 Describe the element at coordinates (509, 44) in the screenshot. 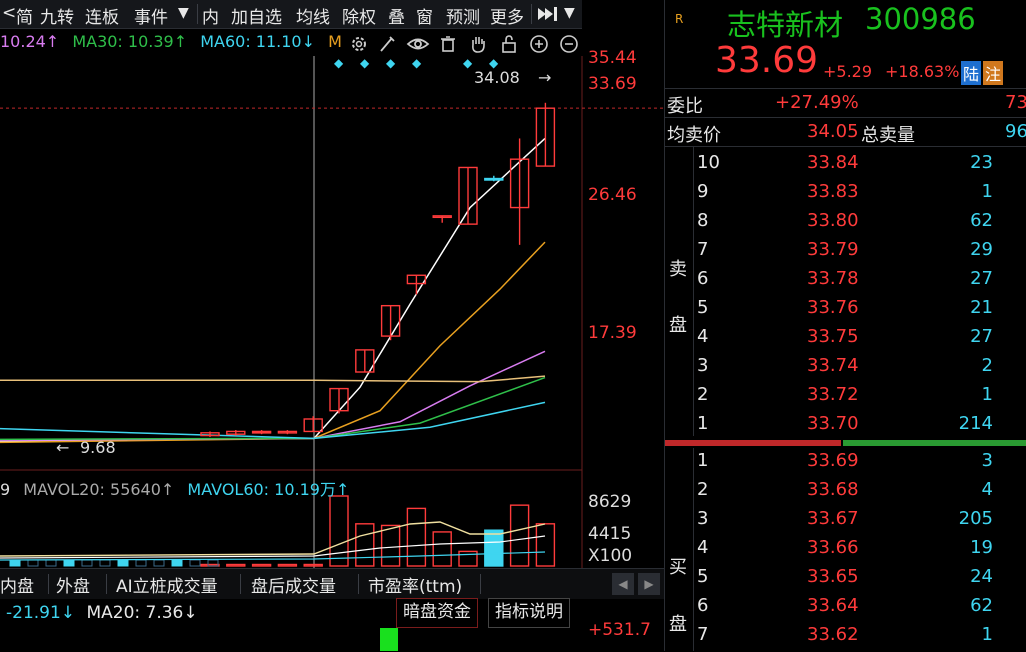

I see `lock-icon` at that location.